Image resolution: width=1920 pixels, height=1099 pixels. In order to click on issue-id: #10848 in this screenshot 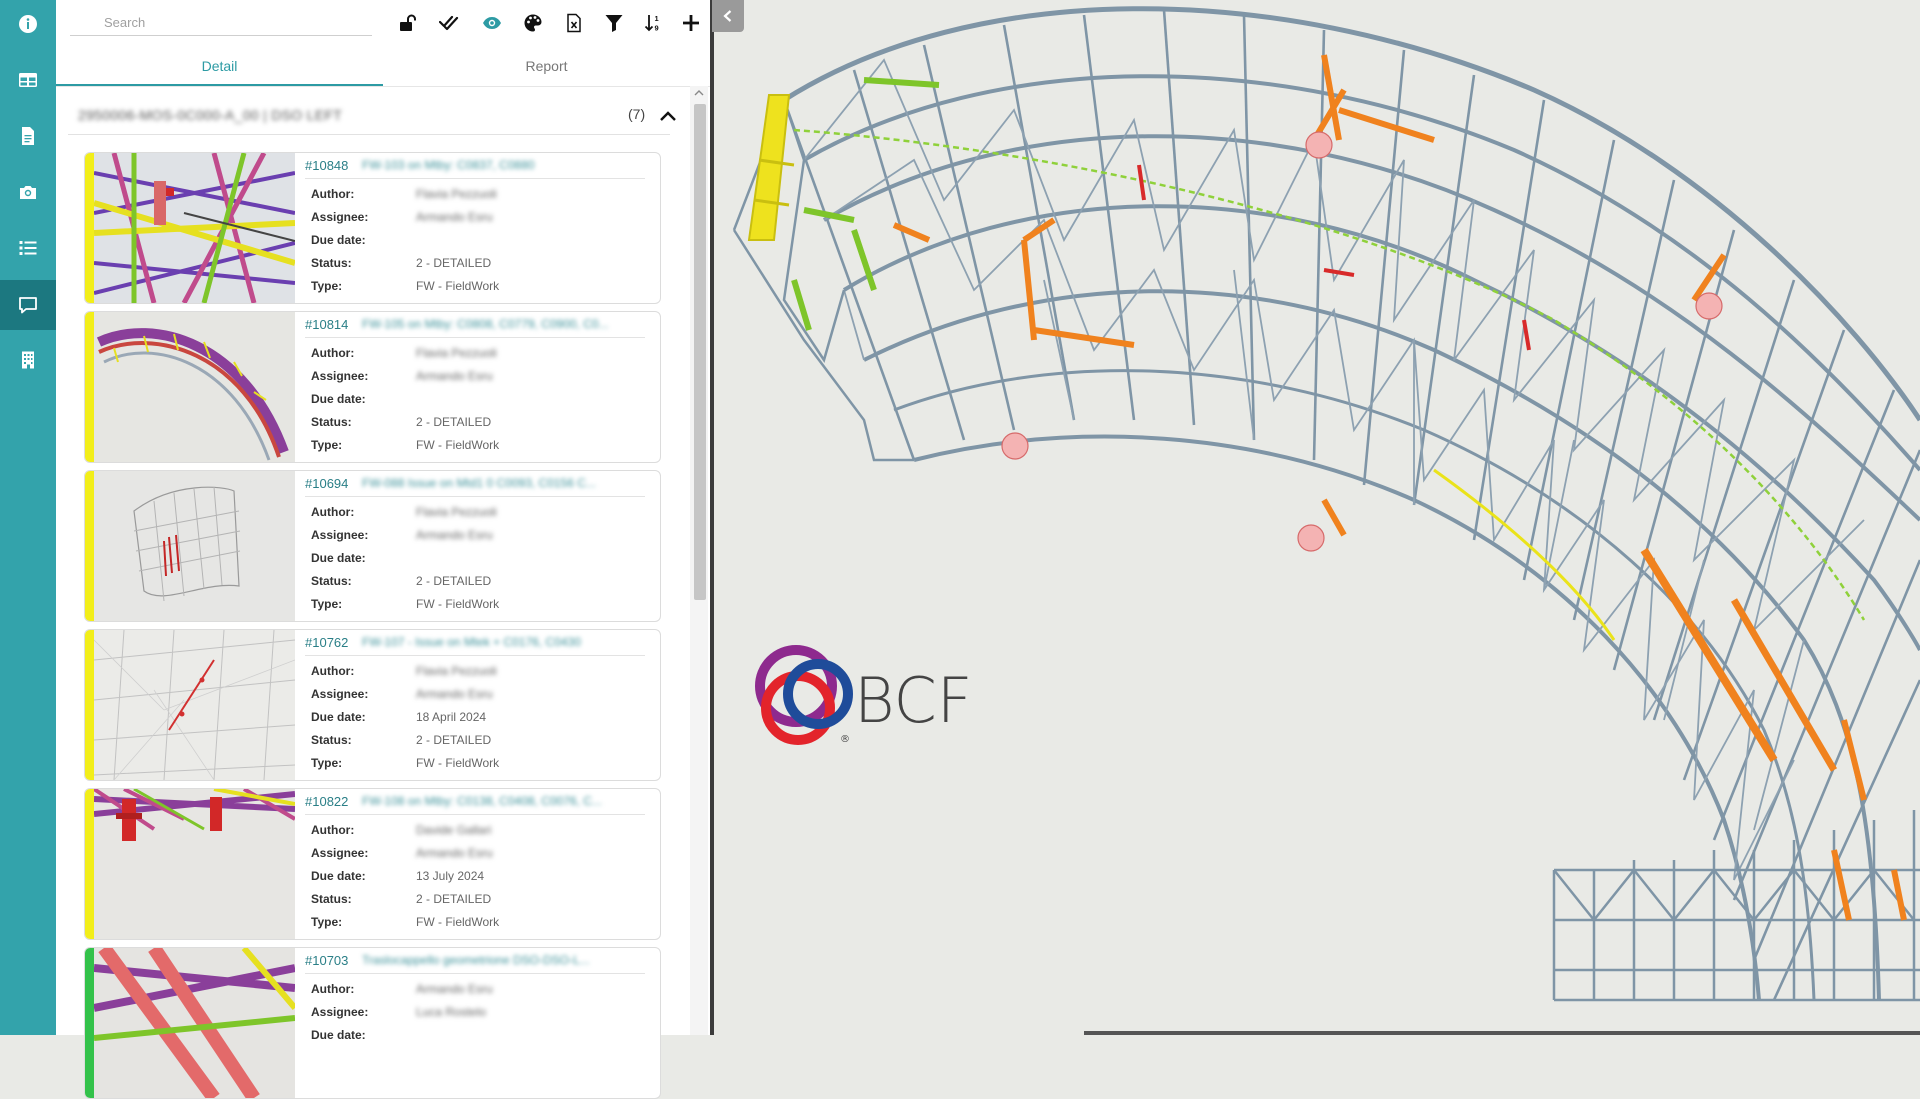, I will do `click(327, 165)`.